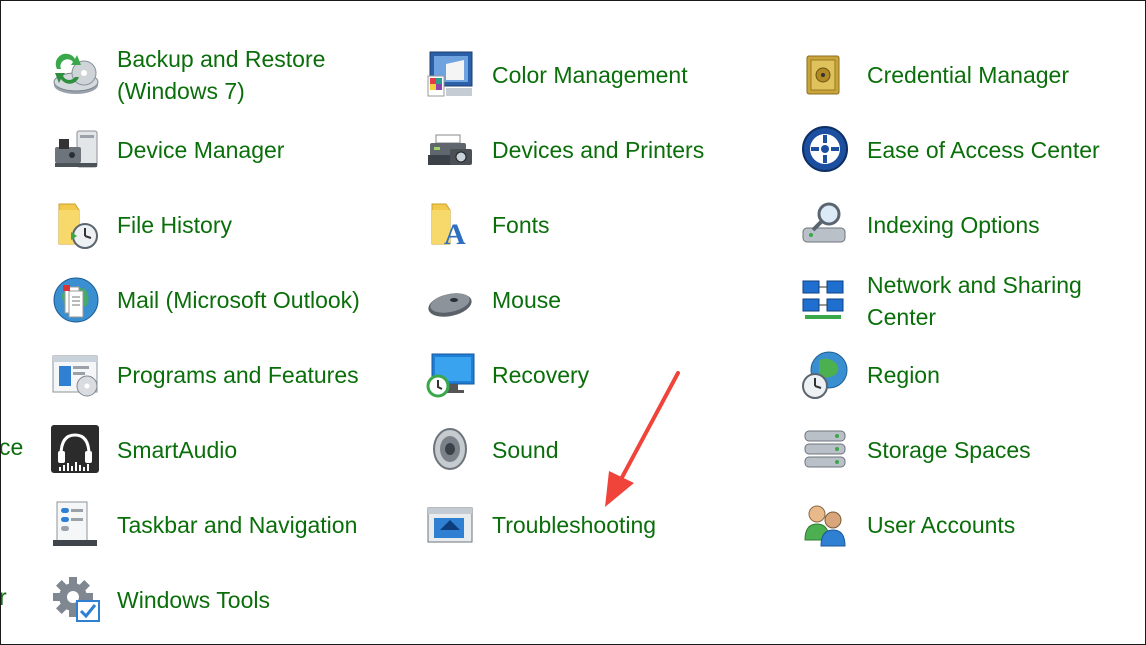 This screenshot has height=645, width=1146. Describe the element at coordinates (541, 375) in the screenshot. I see `item-label: Recovery` at that location.